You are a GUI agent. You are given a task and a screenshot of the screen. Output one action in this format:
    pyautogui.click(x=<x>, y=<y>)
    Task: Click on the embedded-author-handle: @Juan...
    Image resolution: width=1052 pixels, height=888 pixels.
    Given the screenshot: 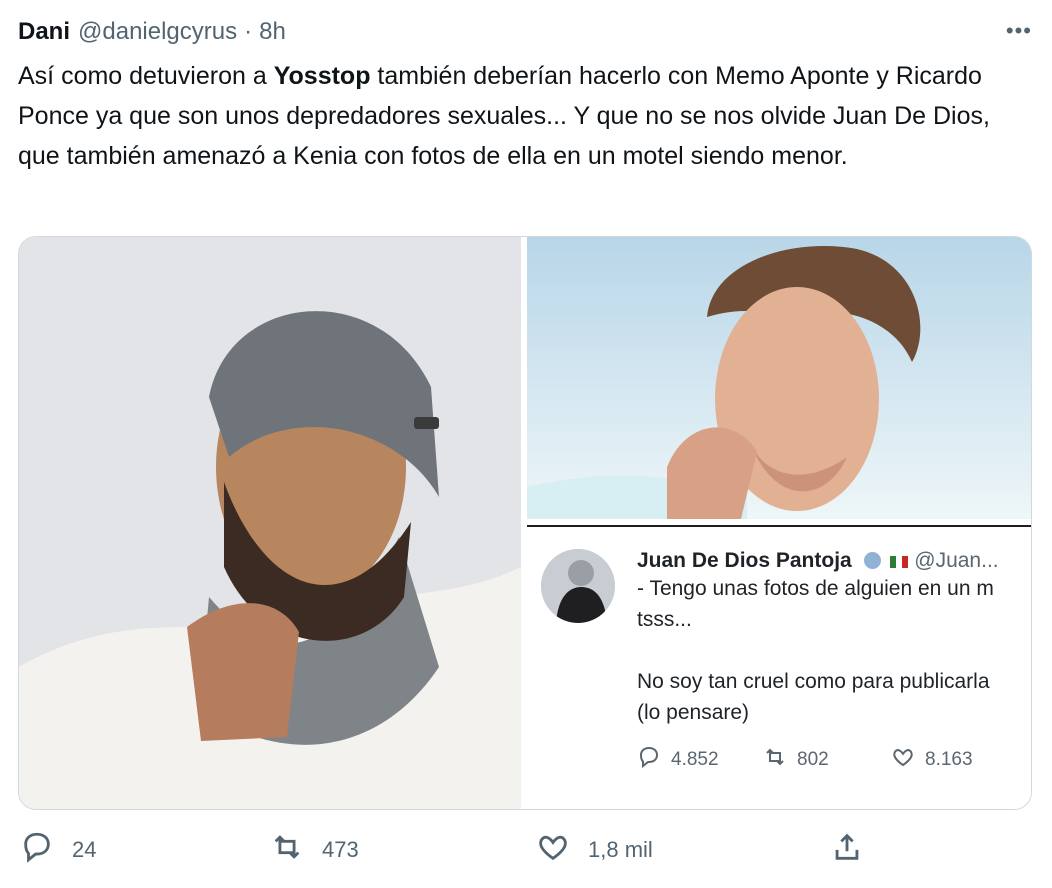 What is the action you would take?
    pyautogui.click(x=956, y=560)
    